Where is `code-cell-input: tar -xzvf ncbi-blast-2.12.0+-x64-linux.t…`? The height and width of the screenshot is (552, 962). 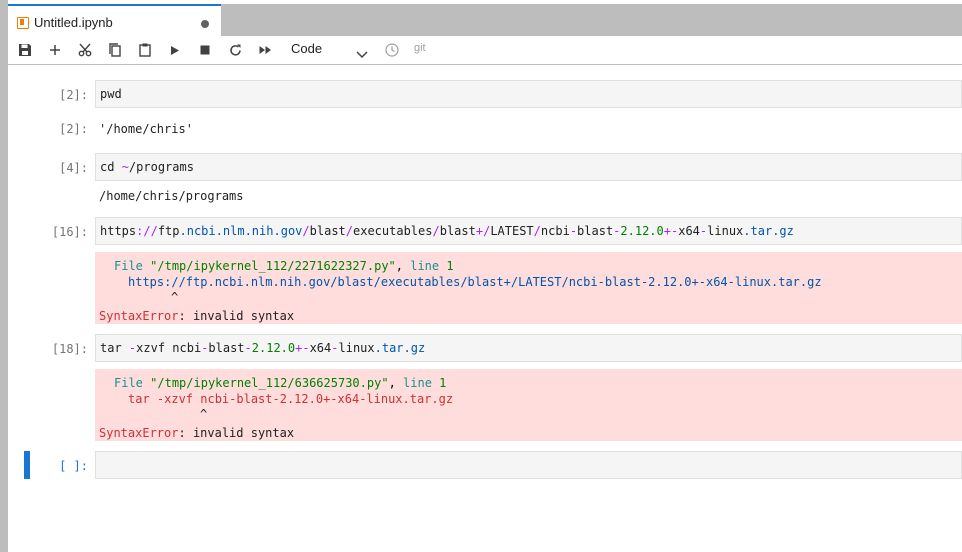 code-cell-input: tar -xzvf ncbi-blast-2.12.0+-x64-linux.t… is located at coordinates (528, 348).